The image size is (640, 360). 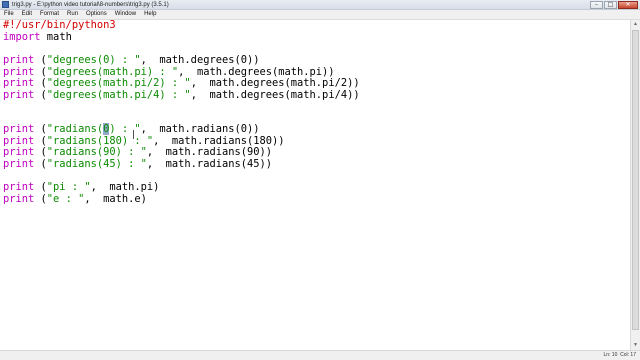 I want to click on menu-file: File, so click(x=9, y=14).